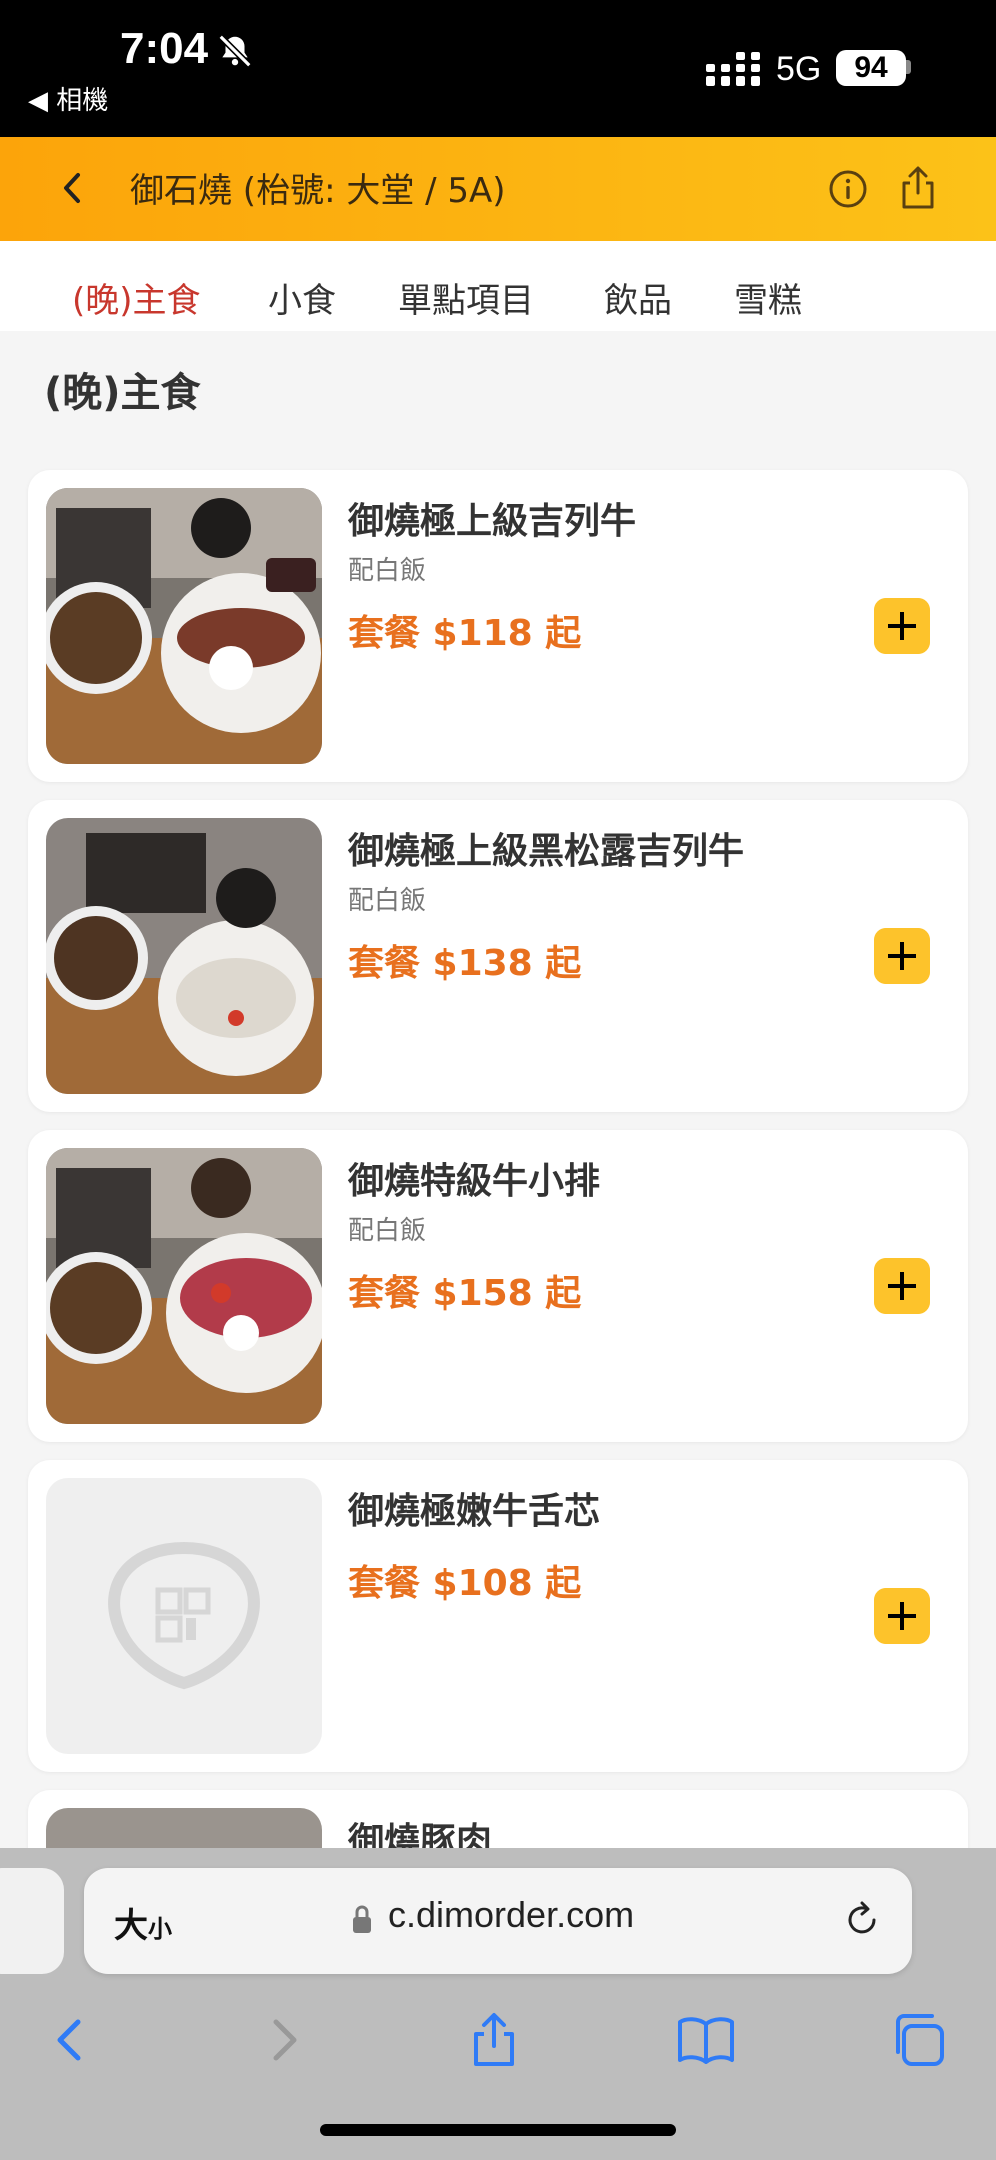  I want to click on menu-item-card: 御燒極嫩牛舌芯 套餐 $108 起, so click(498, 1616).